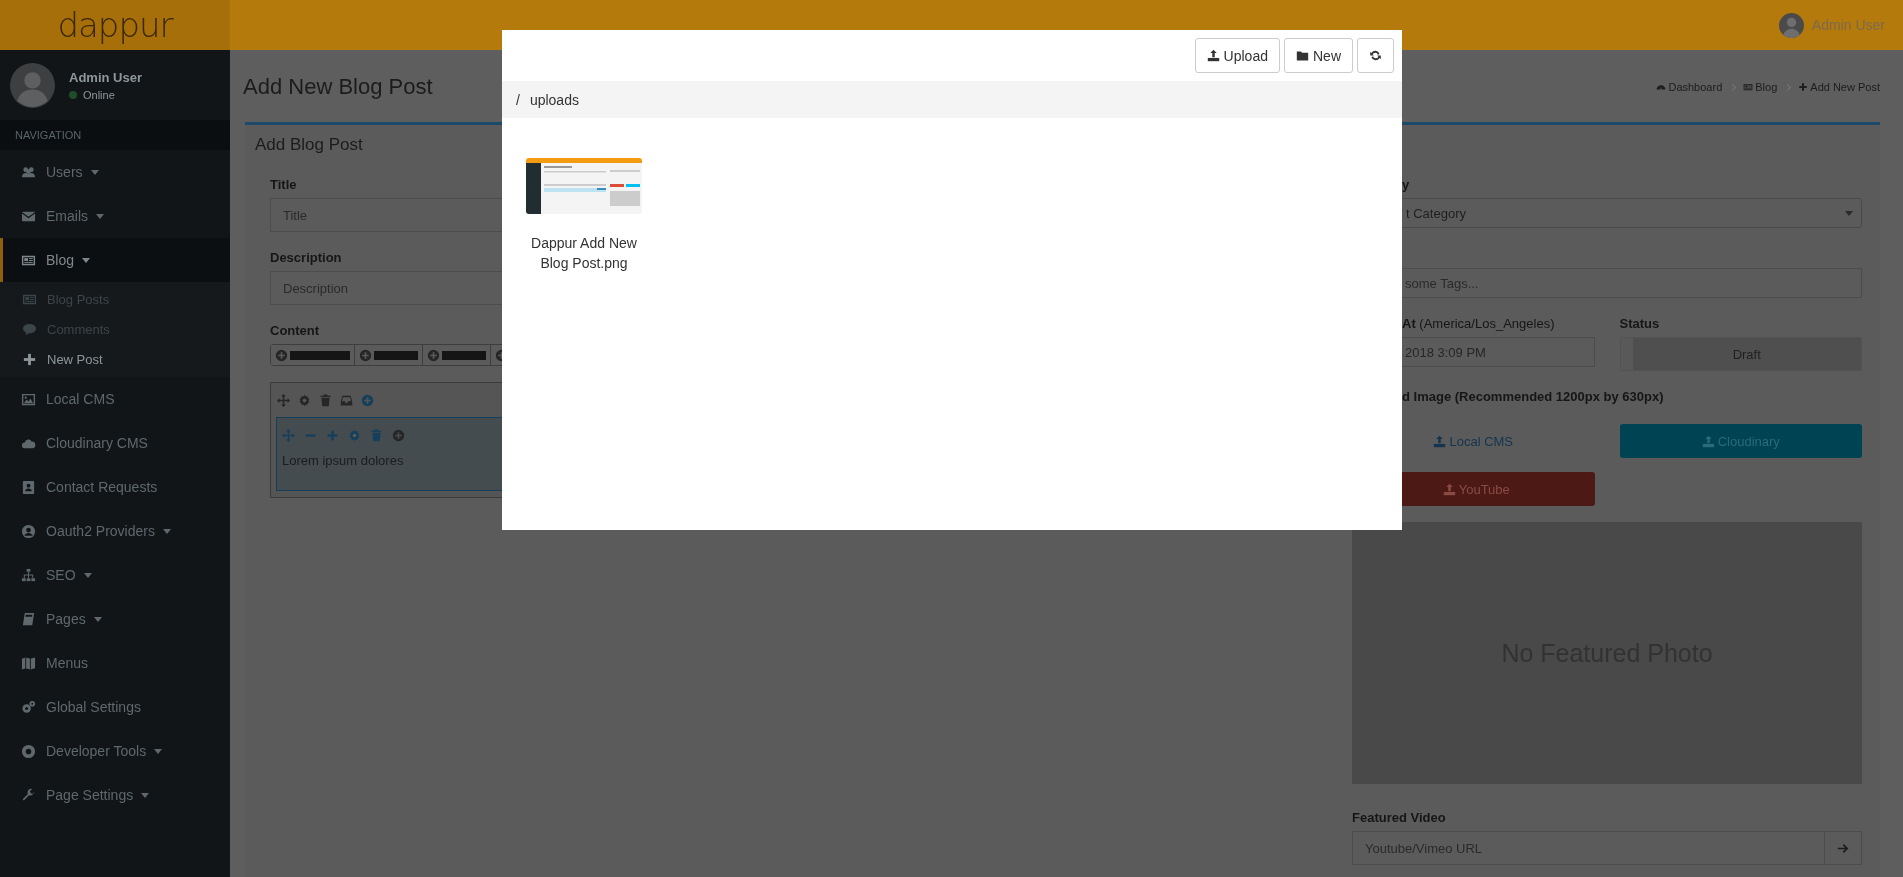 This screenshot has width=1903, height=877. I want to click on users-icon, so click(28, 172).